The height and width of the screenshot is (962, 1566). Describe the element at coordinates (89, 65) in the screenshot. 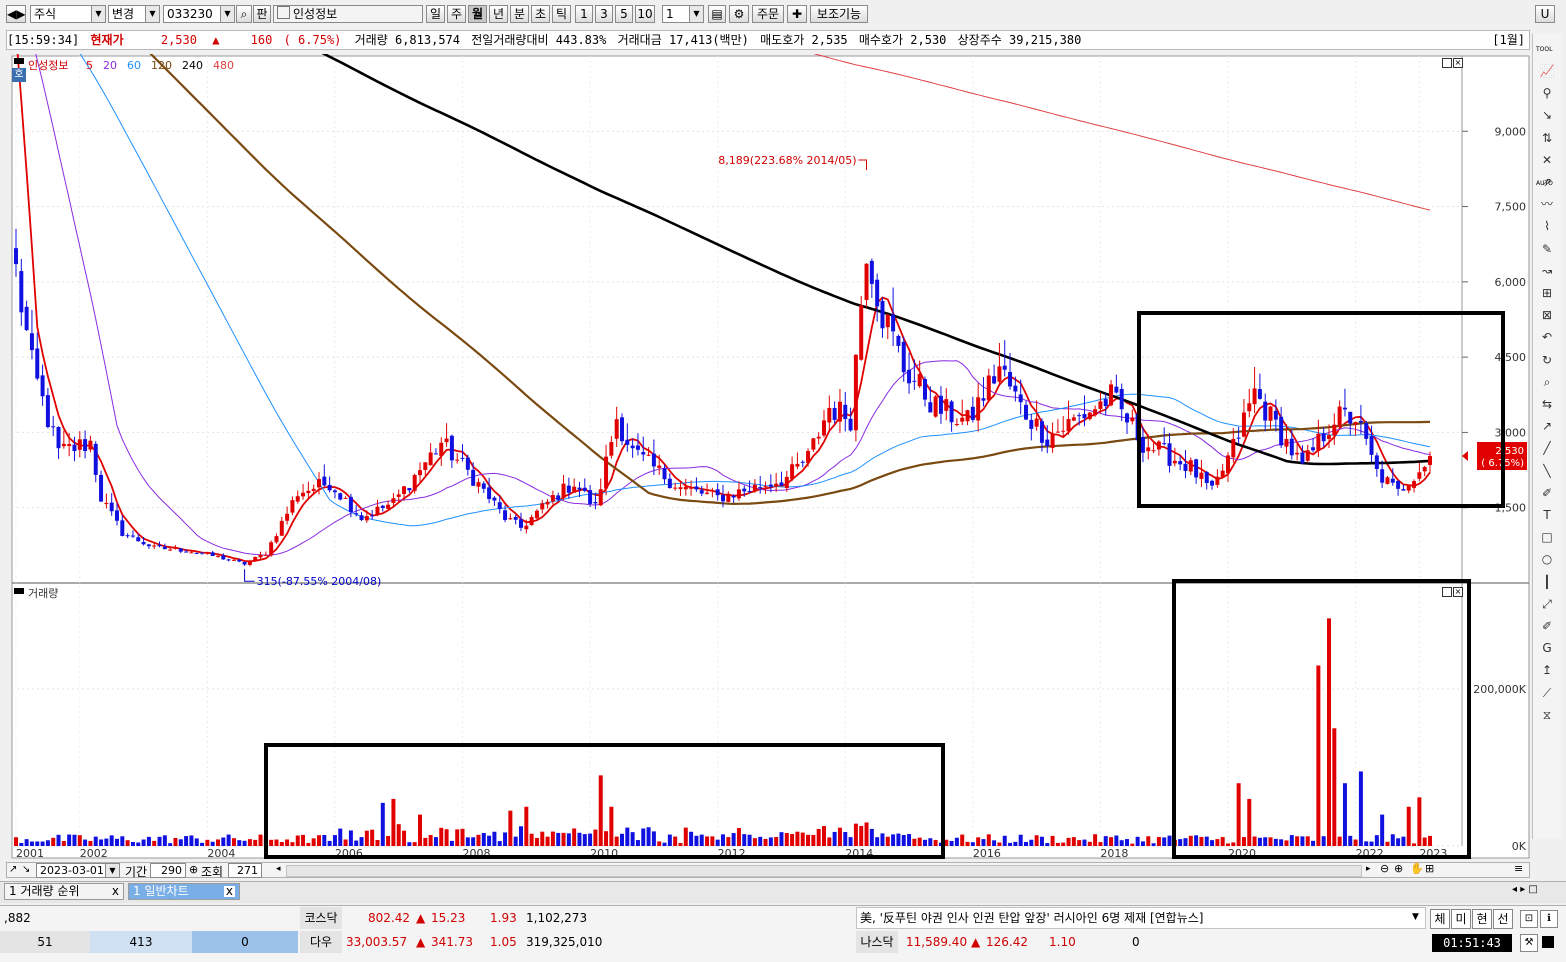

I see `ma-legend-5: 5` at that location.